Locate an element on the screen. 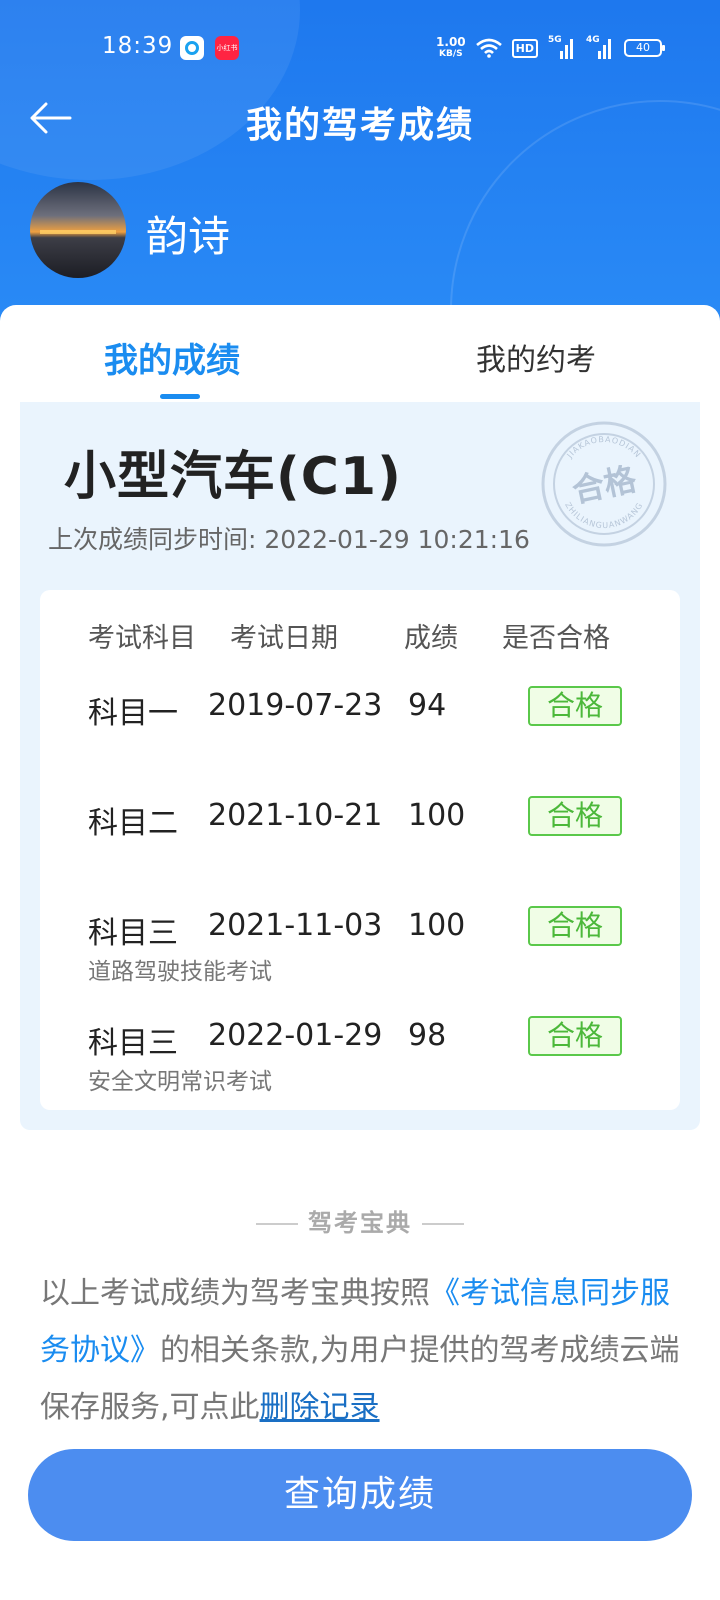  delete-record-link: 删除记录 is located at coordinates (320, 1407).